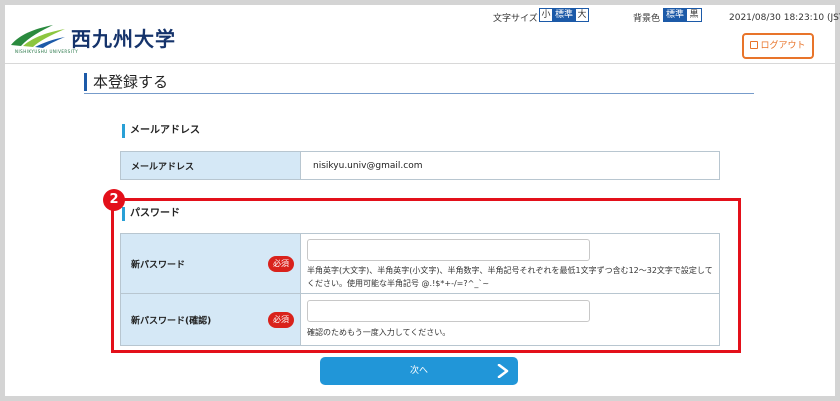  What do you see at coordinates (126, 82) in the screenshot?
I see `page-title: 本登録する` at bounding box center [126, 82].